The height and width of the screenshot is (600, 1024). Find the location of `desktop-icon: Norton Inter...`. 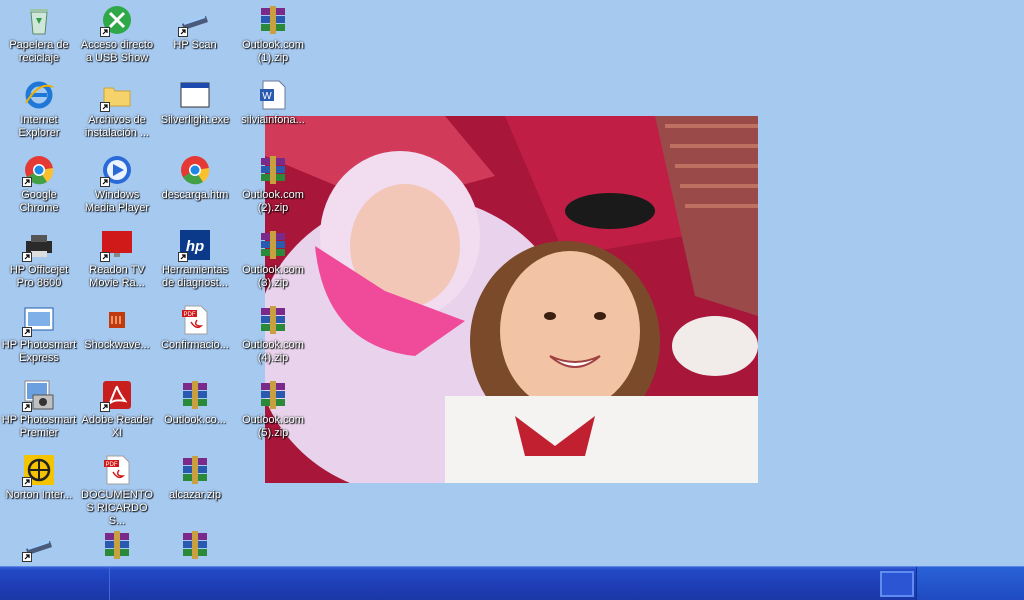

desktop-icon: Norton Inter... is located at coordinates (39, 488).